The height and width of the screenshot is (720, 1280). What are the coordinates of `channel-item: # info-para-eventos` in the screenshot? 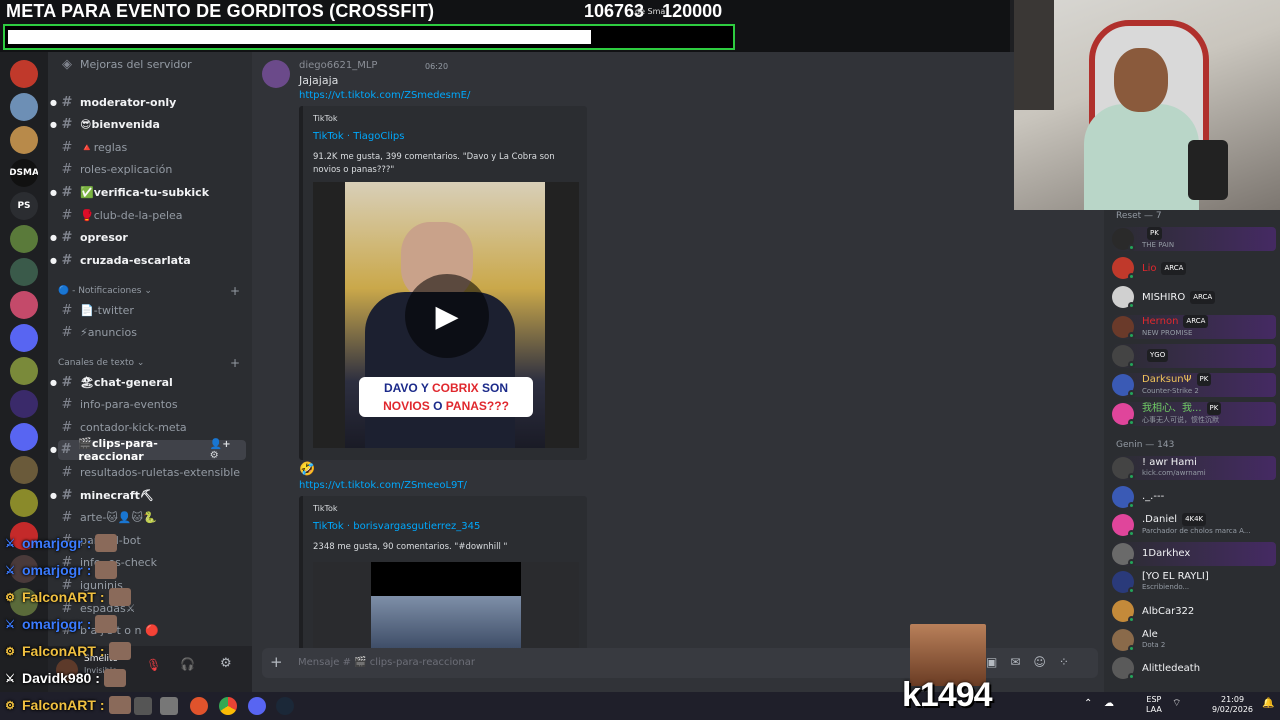 It's located at (152, 405).